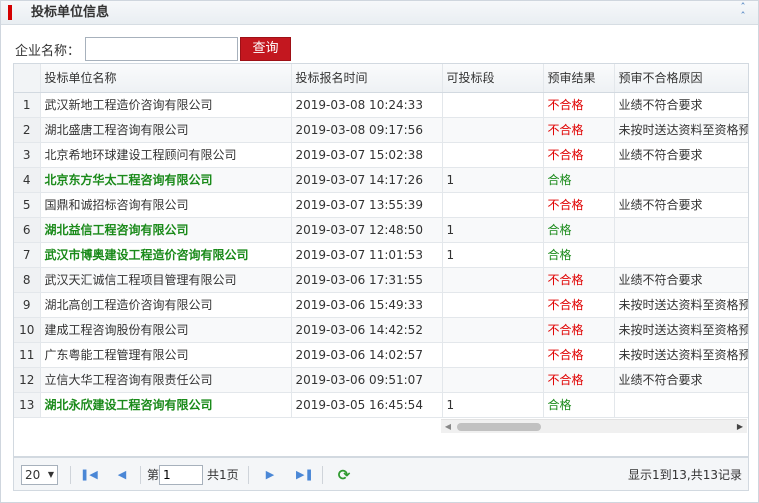  What do you see at coordinates (344, 475) in the screenshot?
I see `refresh-icon: ⟳` at bounding box center [344, 475].